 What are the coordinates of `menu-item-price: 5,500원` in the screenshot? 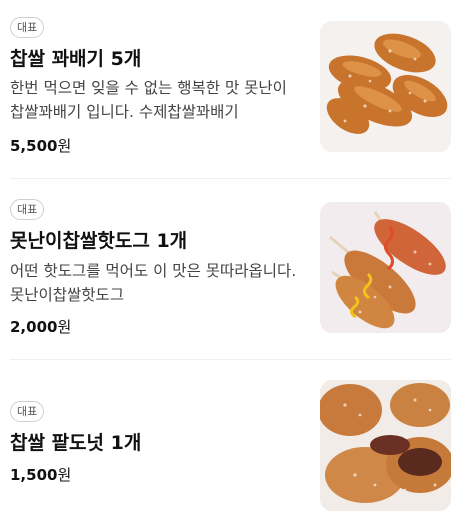 It's located at (40, 145).